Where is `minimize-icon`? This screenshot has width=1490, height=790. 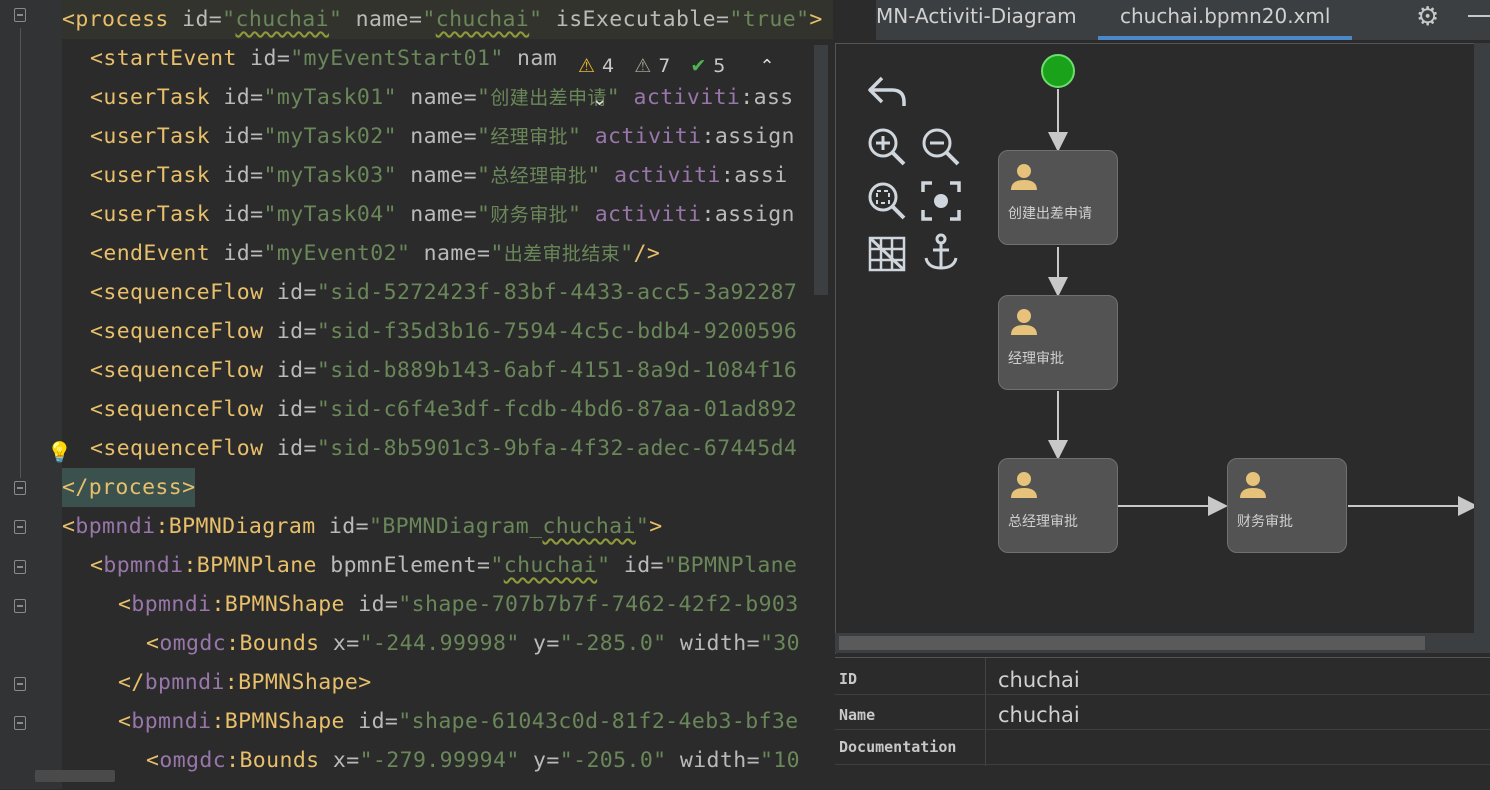
minimize-icon is located at coordinates (1479, 16).